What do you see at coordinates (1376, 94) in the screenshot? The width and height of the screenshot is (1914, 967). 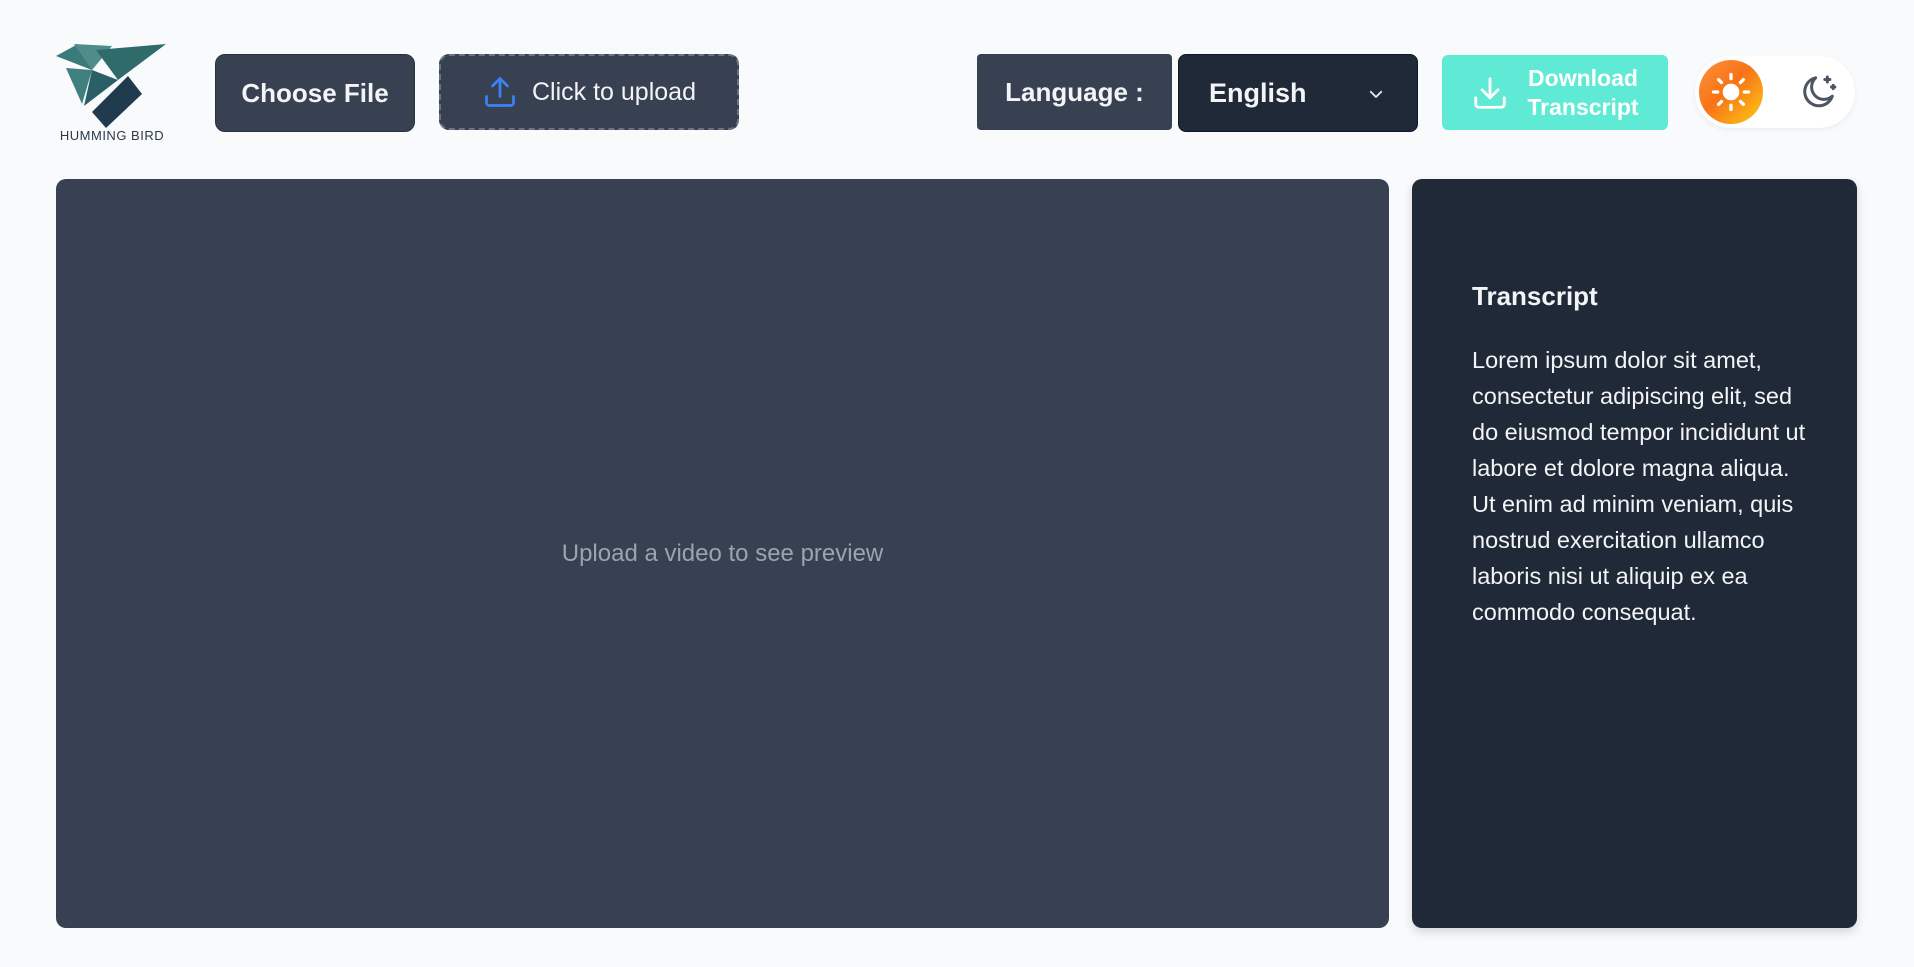 I see `chevron-down-icon` at bounding box center [1376, 94].